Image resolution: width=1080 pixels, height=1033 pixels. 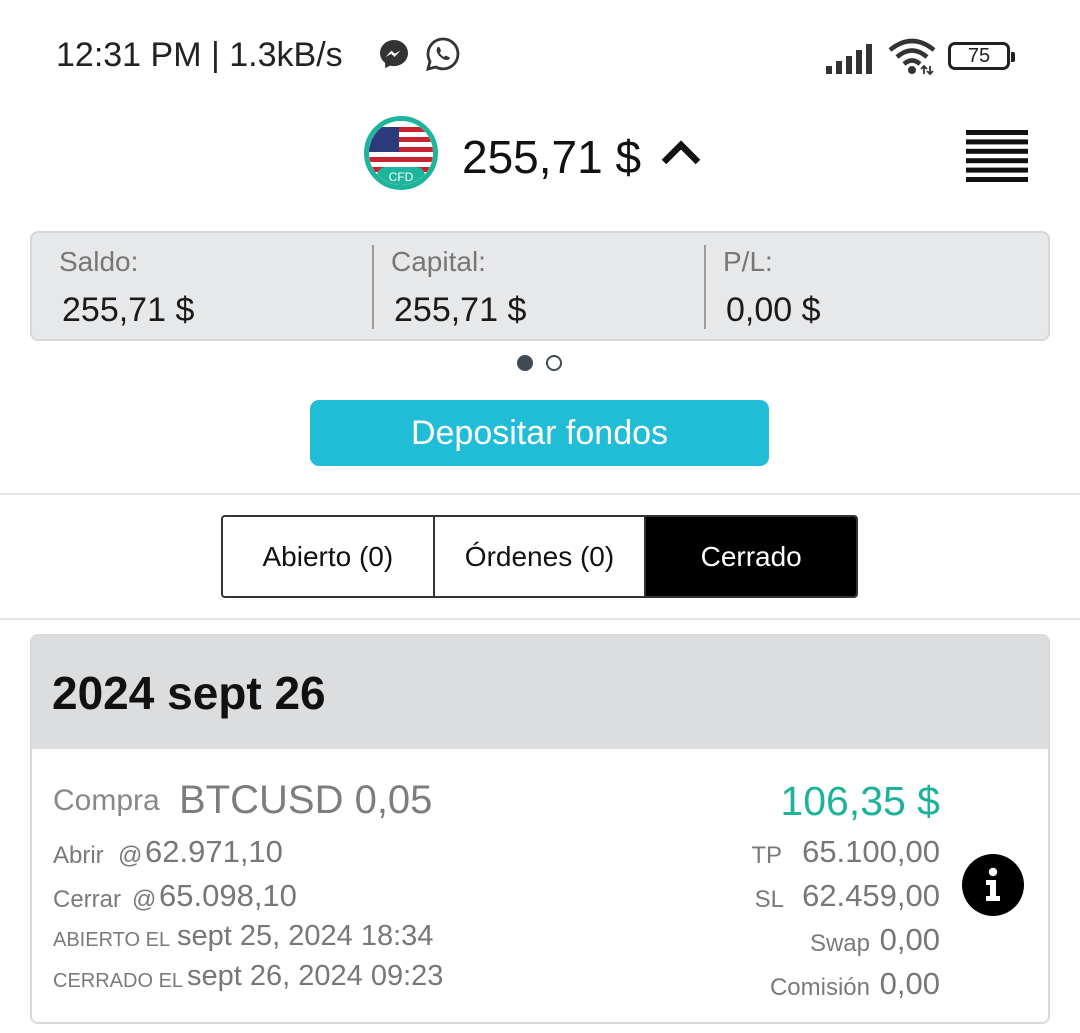 What do you see at coordinates (128, 310) in the screenshot?
I see `saldo-value: 255,71 $` at bounding box center [128, 310].